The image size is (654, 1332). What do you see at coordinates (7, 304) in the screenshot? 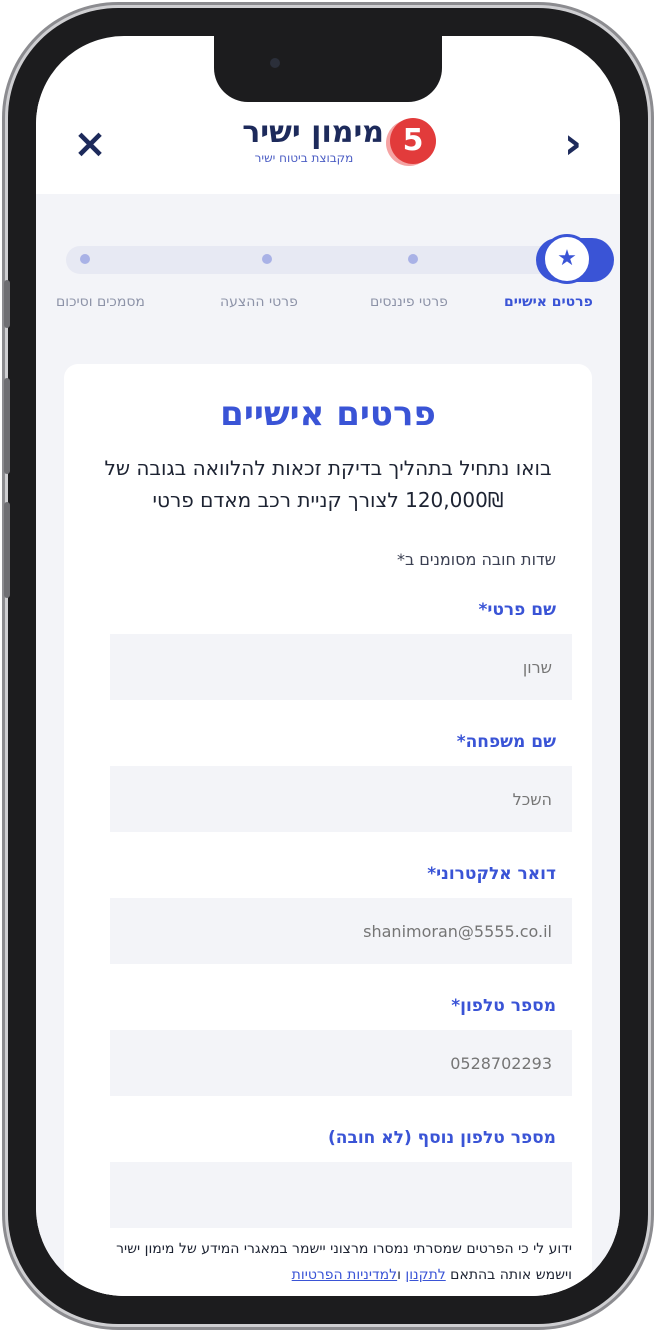
I see `side-button-mute` at bounding box center [7, 304].